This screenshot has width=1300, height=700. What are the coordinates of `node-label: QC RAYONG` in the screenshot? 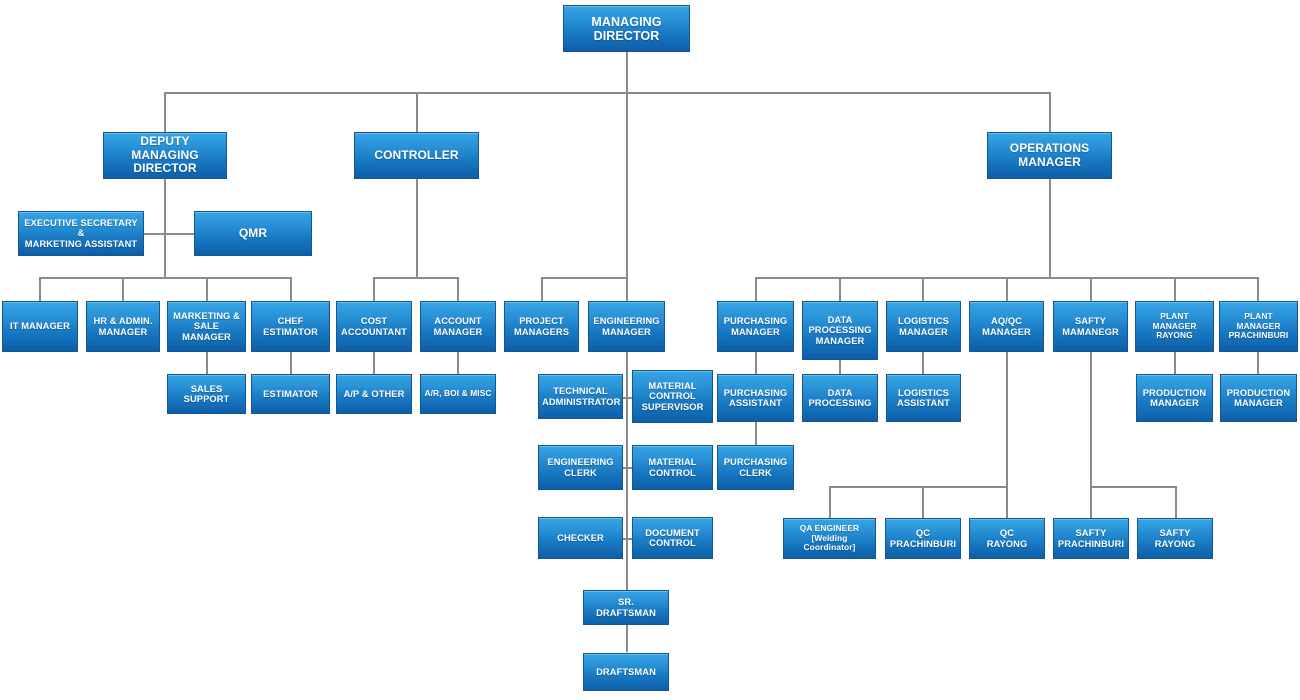 It's located at (1007, 538).